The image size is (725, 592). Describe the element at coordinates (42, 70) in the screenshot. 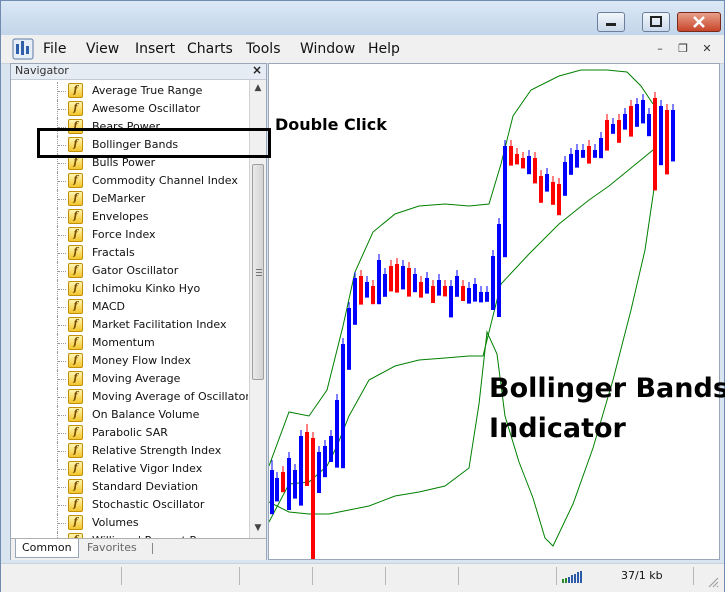

I see `navigator-title: Navigator` at that location.